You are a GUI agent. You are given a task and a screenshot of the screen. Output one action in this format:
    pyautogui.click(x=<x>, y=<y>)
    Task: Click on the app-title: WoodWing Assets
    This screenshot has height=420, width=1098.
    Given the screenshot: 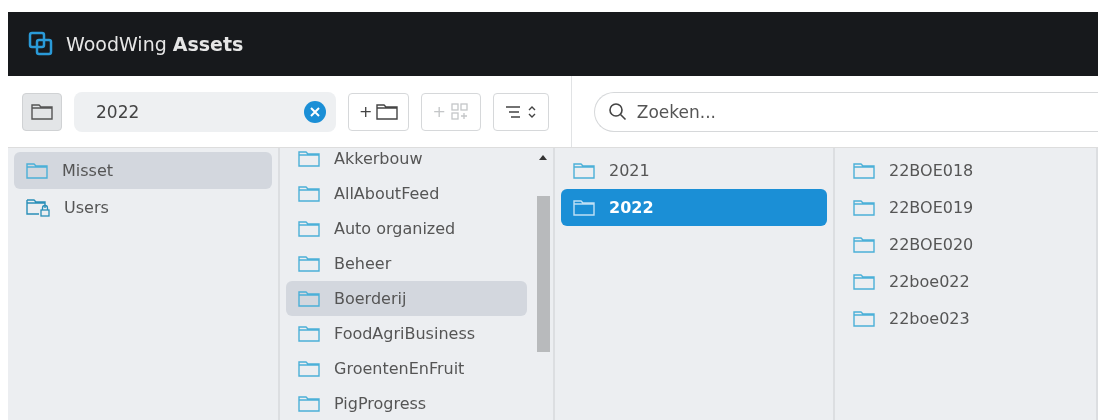 What is the action you would take?
    pyautogui.click(x=155, y=44)
    